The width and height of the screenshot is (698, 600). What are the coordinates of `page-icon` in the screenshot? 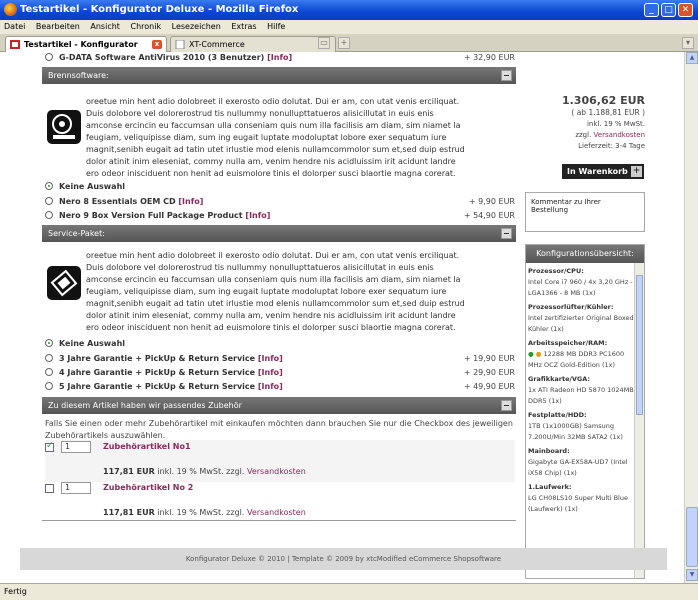 It's located at (180, 44).